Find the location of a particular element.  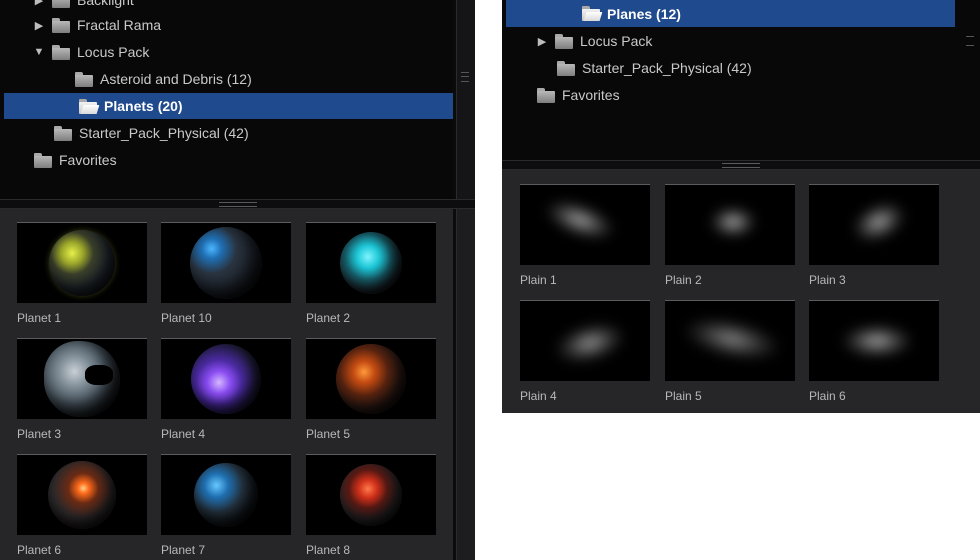

planet-purple-icon is located at coordinates (226, 378).